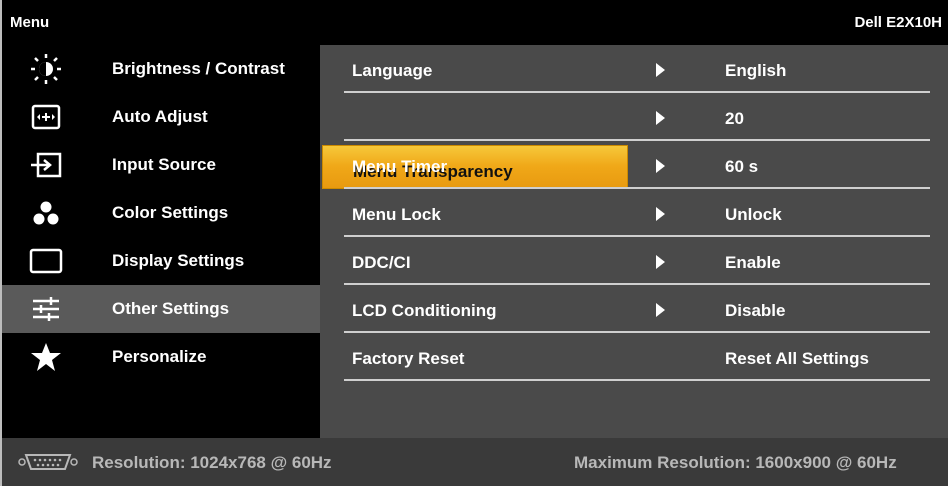 The image size is (948, 486). What do you see at coordinates (164, 164) in the screenshot?
I see `sidebar-item-label: Input Source` at bounding box center [164, 164].